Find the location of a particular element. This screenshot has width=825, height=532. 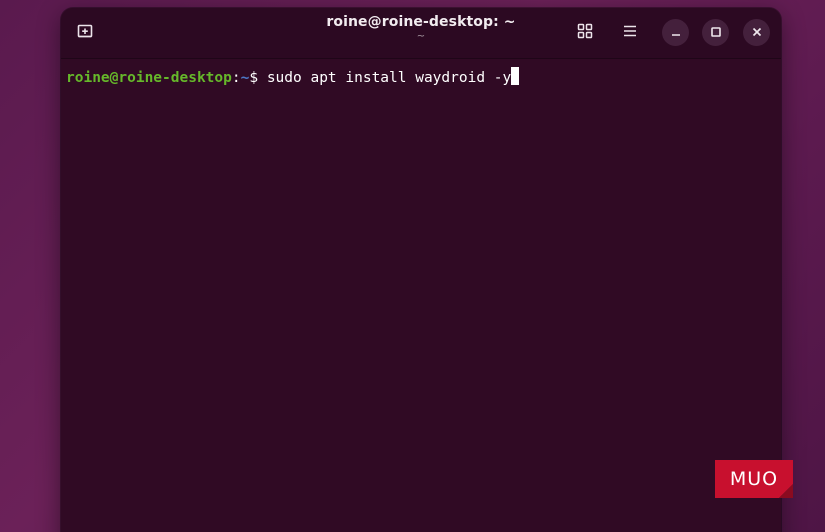

maximize-button is located at coordinates (715, 32).